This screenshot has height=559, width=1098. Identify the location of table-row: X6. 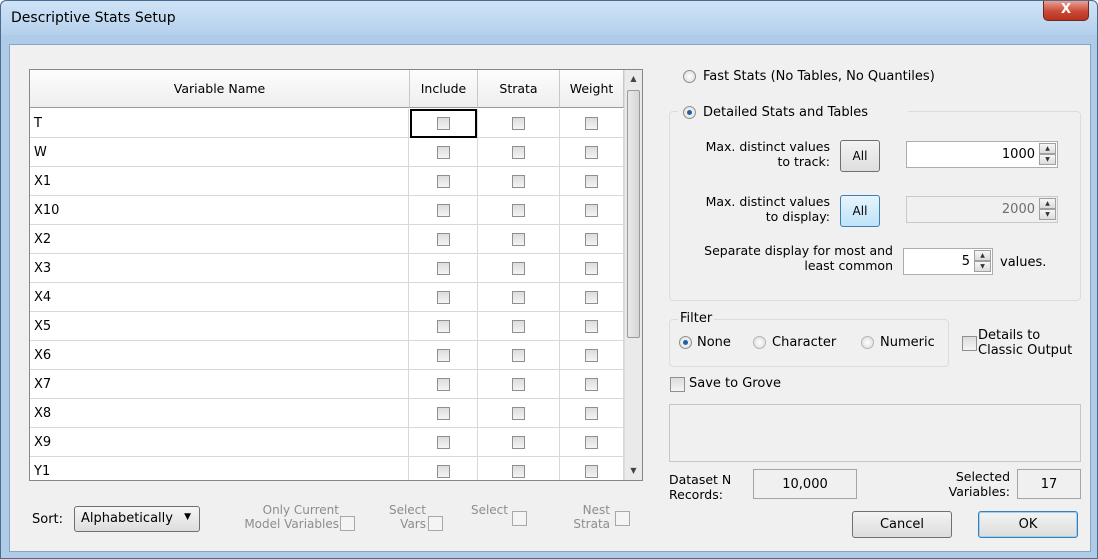
(327, 355).